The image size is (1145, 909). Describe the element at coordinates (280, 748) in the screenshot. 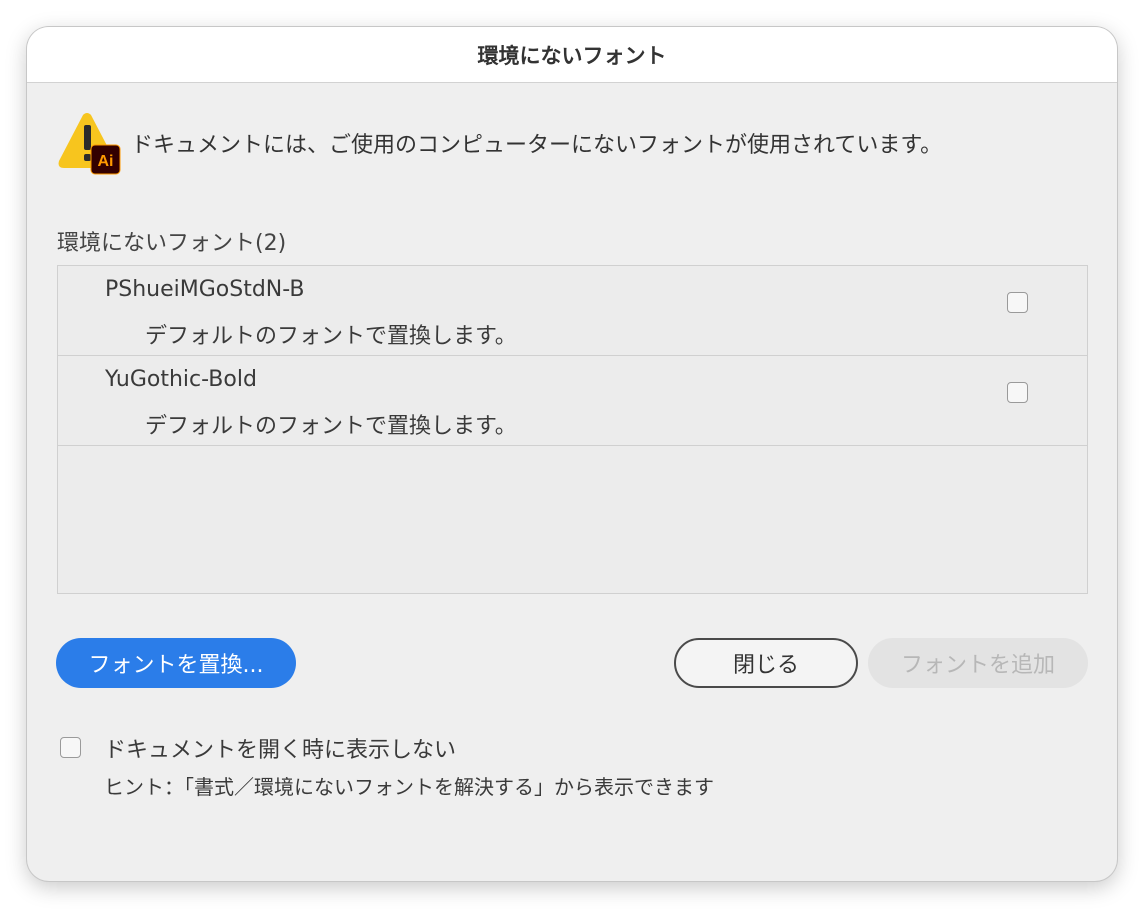

I see `dont-show-on-open-label: ドキュメントを開く時に表示しない` at that location.